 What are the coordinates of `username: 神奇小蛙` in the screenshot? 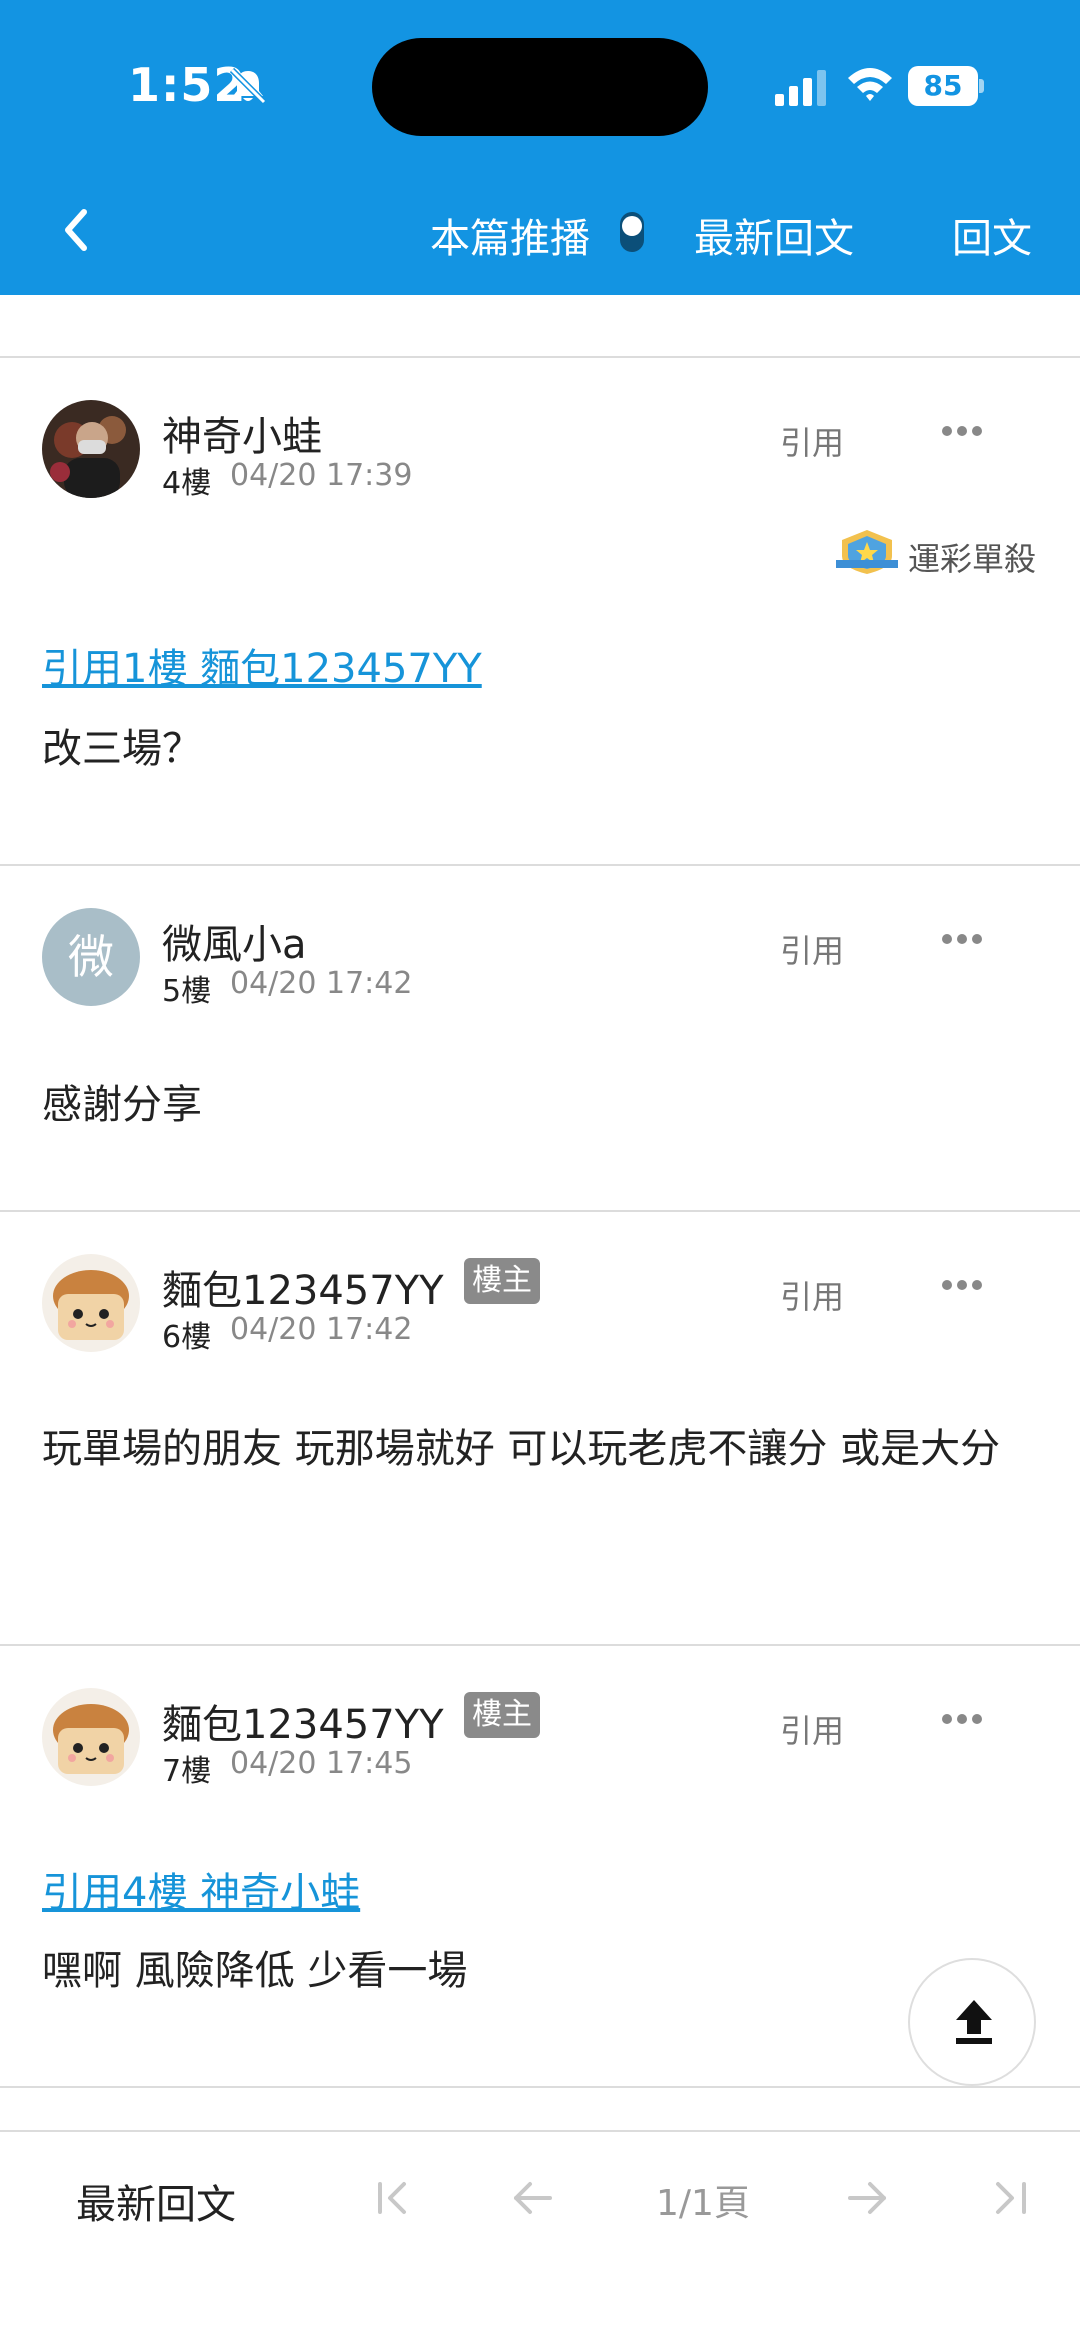 It's located at (242, 433).